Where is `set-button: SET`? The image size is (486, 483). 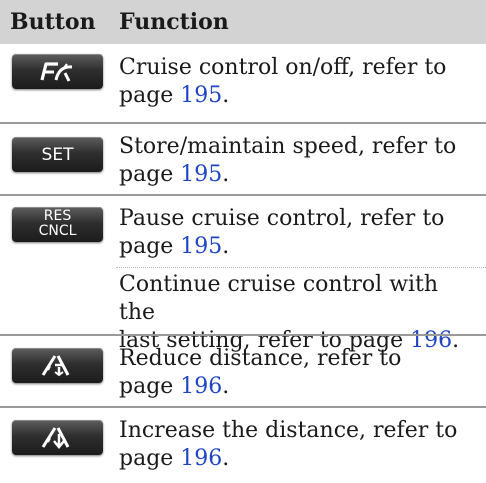
set-button: SET is located at coordinates (57, 154).